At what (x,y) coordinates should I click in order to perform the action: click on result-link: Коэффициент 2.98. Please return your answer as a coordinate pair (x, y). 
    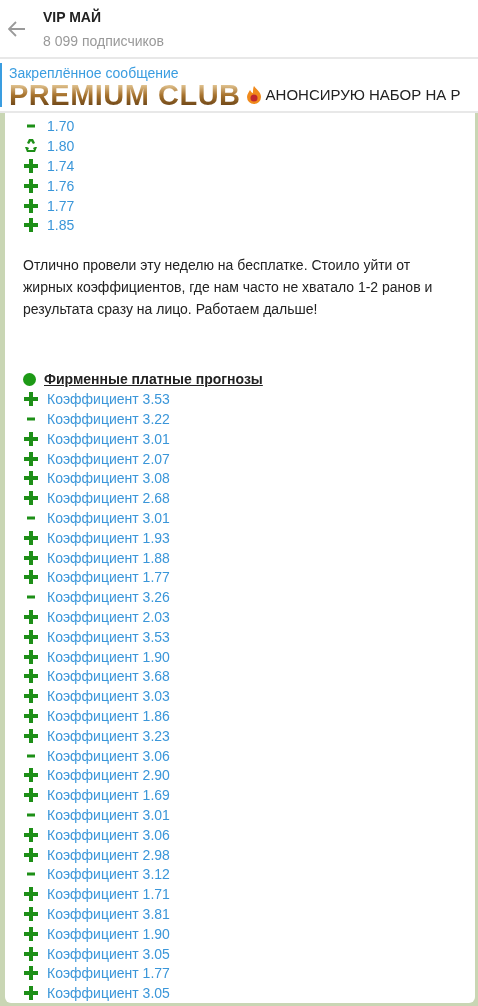
    Looking at the image, I should click on (108, 854).